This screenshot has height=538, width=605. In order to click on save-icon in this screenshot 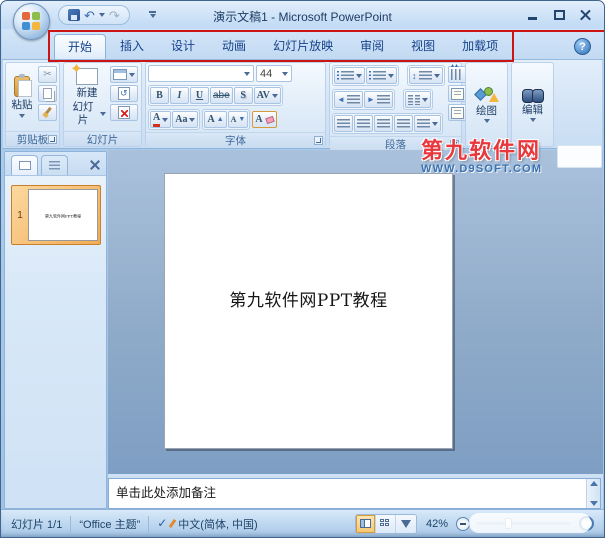, I will do `click(74, 15)`.